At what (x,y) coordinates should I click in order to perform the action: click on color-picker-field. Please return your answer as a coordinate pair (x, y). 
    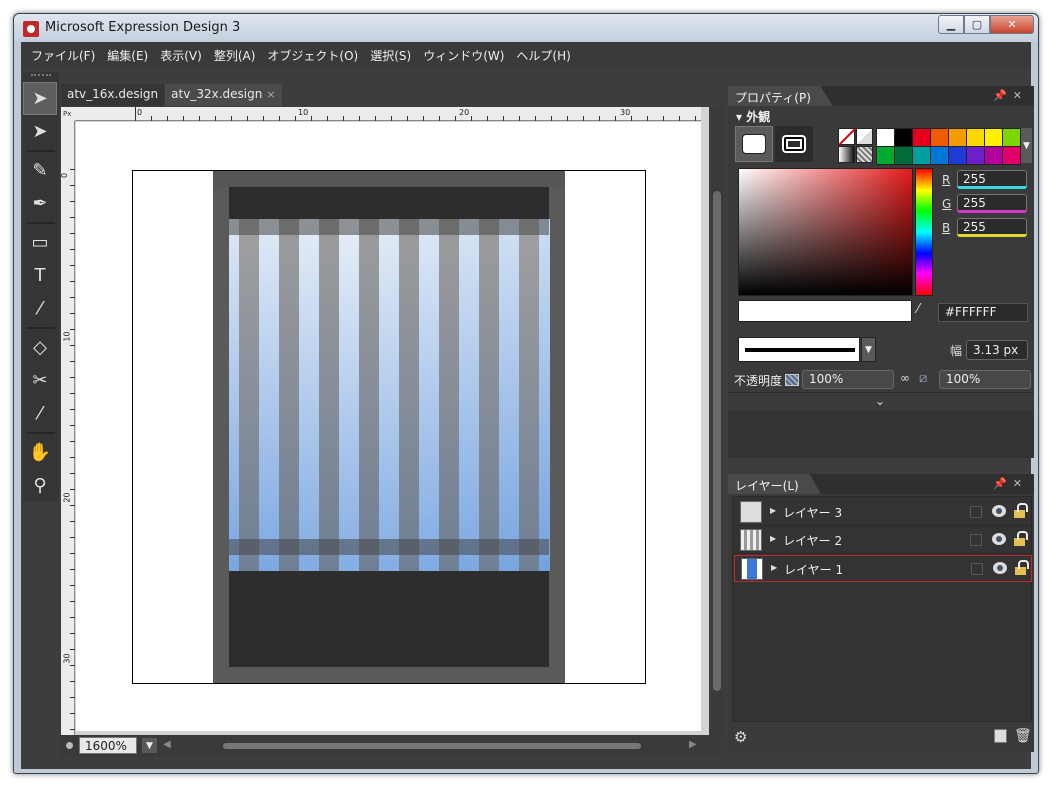
    Looking at the image, I should click on (825, 232).